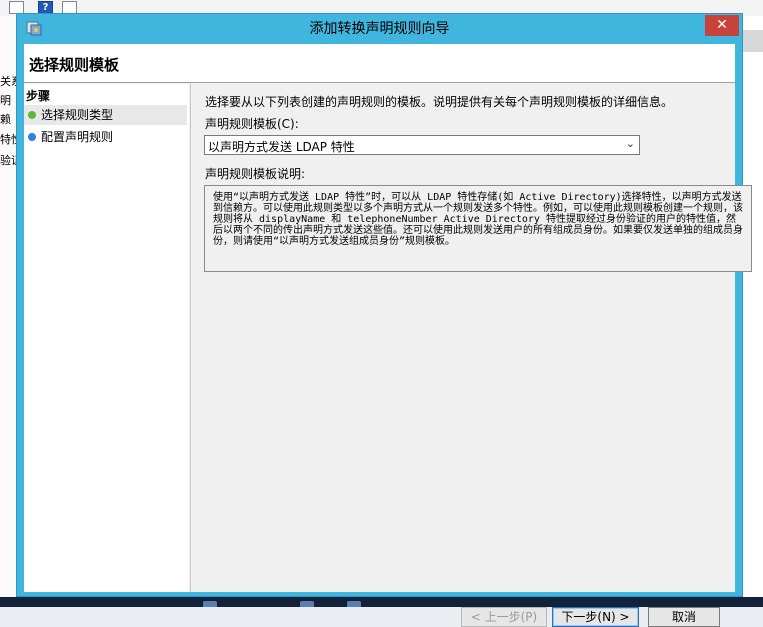  Describe the element at coordinates (8, 81) in the screenshot. I see `background-text: 关系` at that location.